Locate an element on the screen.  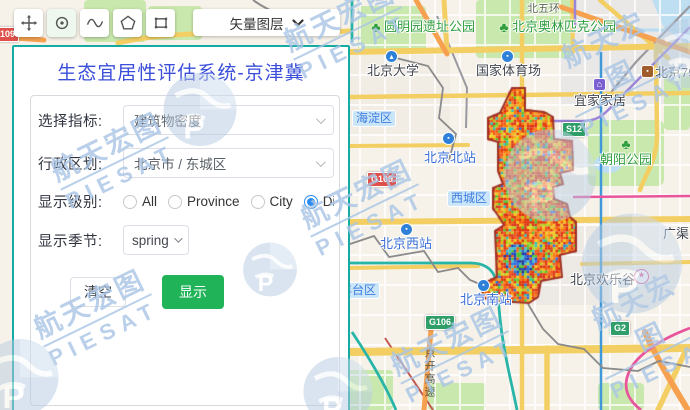
pan-icon is located at coordinates (28, 23).